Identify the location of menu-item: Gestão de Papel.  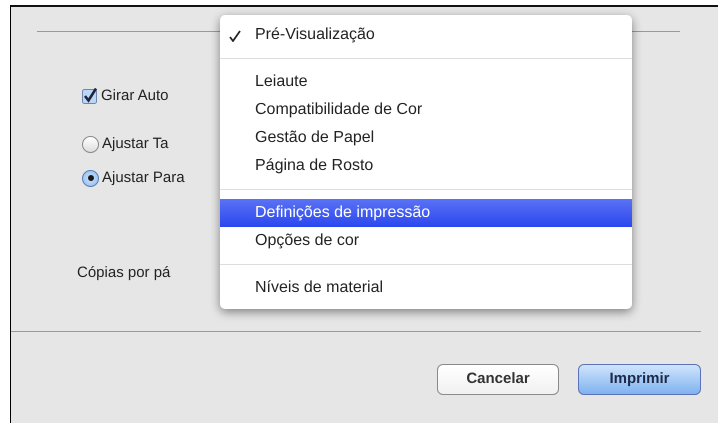
(426, 138).